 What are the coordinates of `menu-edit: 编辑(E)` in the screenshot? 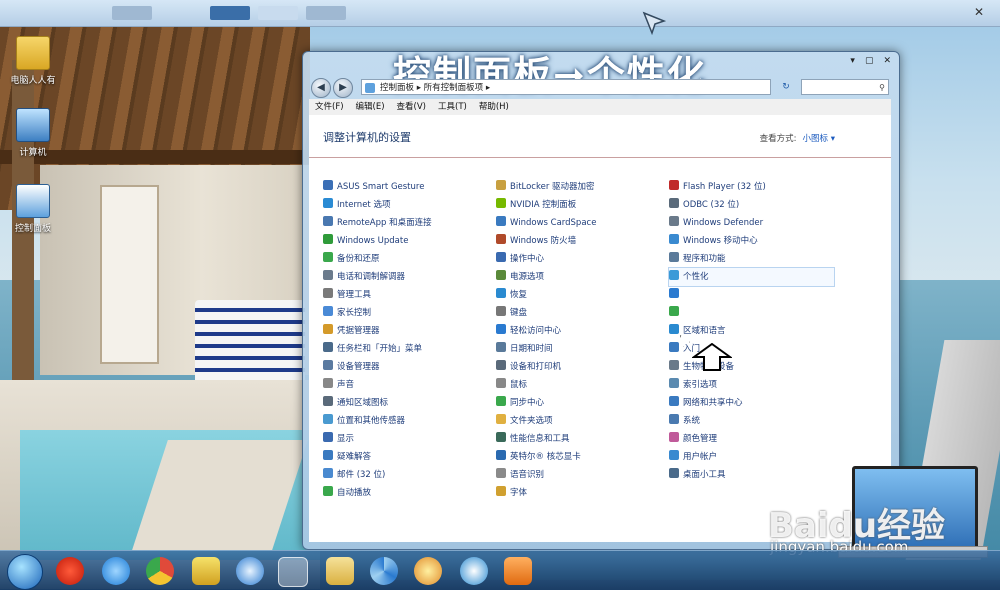 It's located at (370, 107).